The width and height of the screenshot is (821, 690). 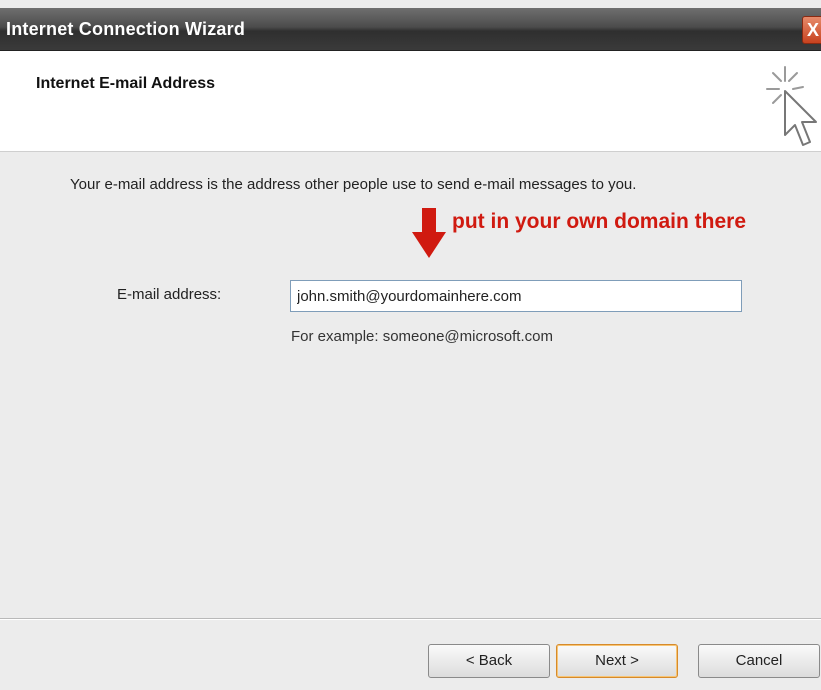 What do you see at coordinates (429, 233) in the screenshot?
I see `red-arrow-down-icon` at bounding box center [429, 233].